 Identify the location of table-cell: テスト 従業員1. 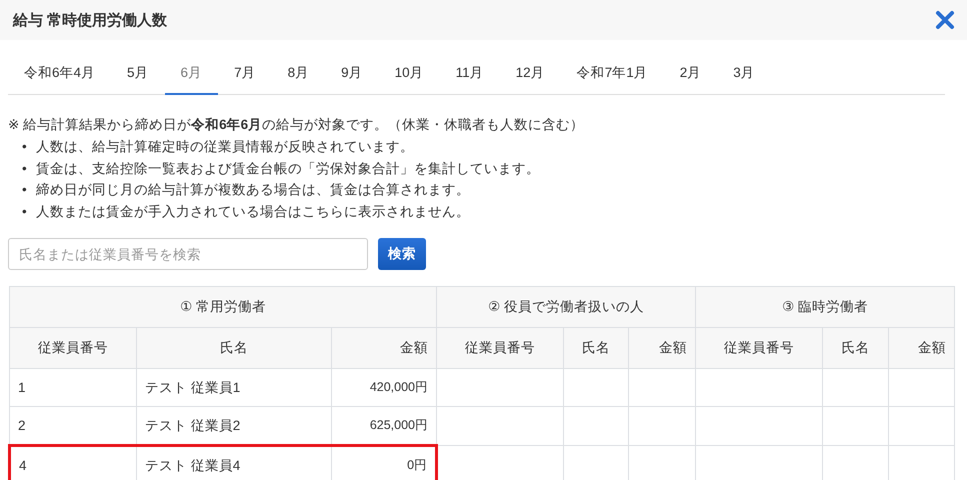
(234, 387).